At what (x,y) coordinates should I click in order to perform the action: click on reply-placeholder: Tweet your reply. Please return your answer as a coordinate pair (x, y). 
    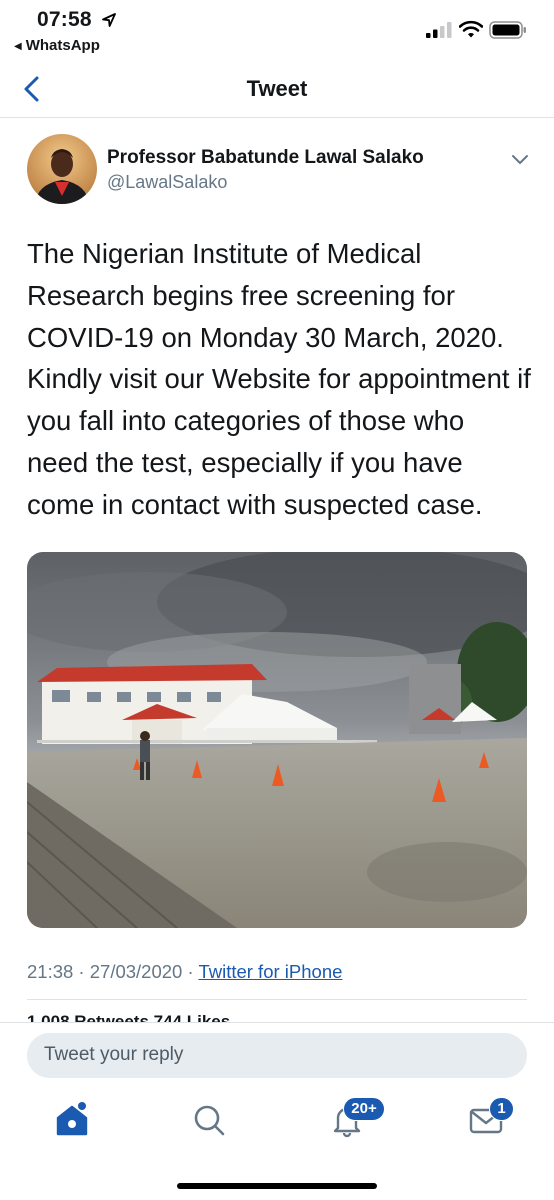
    Looking at the image, I should click on (114, 1054).